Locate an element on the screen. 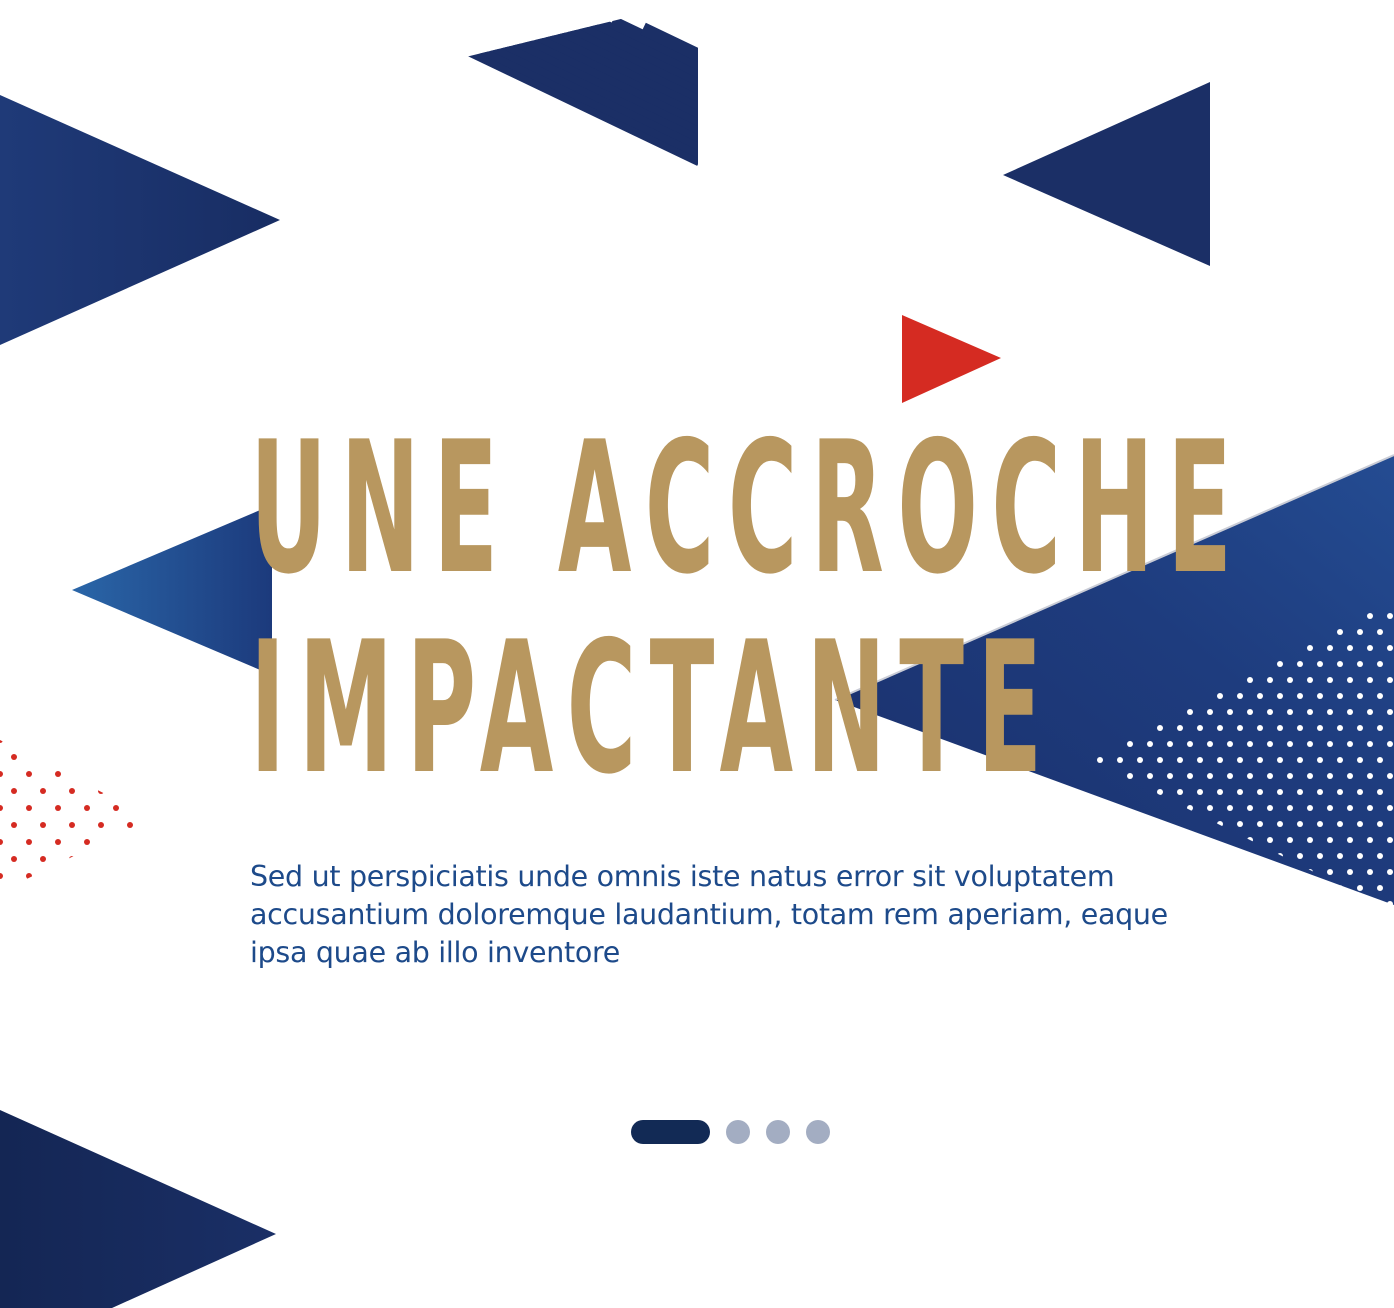  shape-triangle-right-top is located at coordinates (1106, 174).